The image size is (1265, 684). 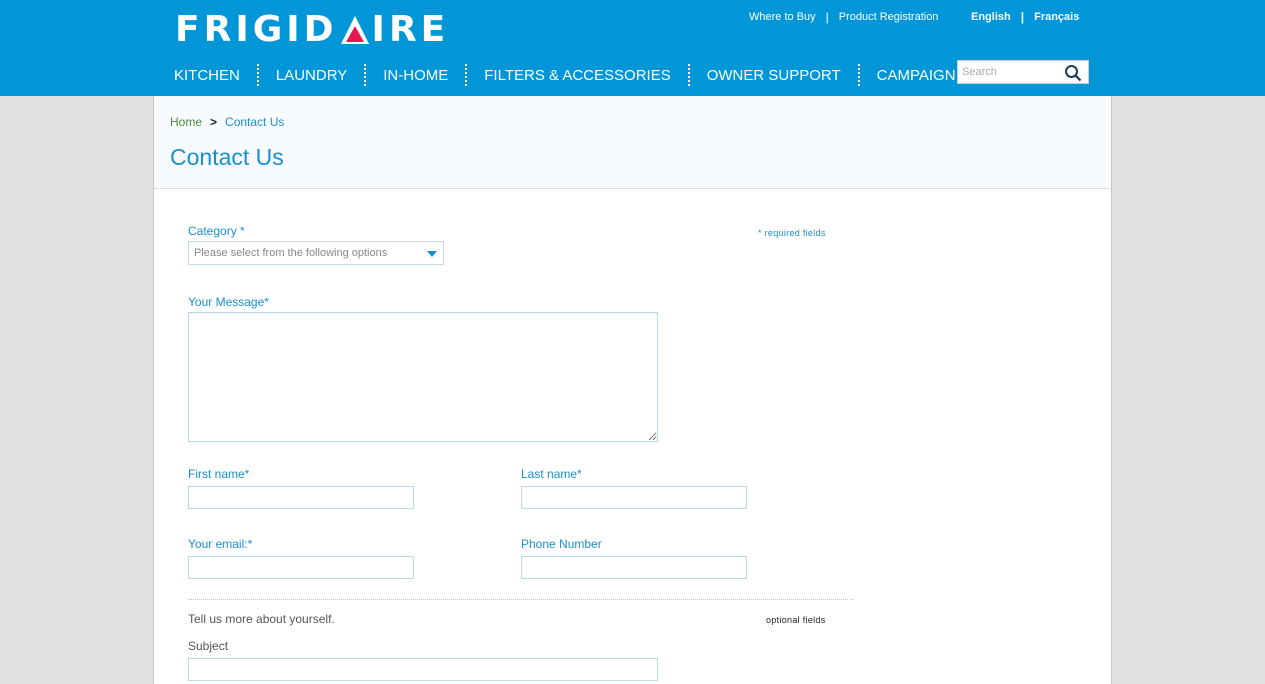 I want to click on where-to-buy-link: Where to Buy, so click(x=782, y=17).